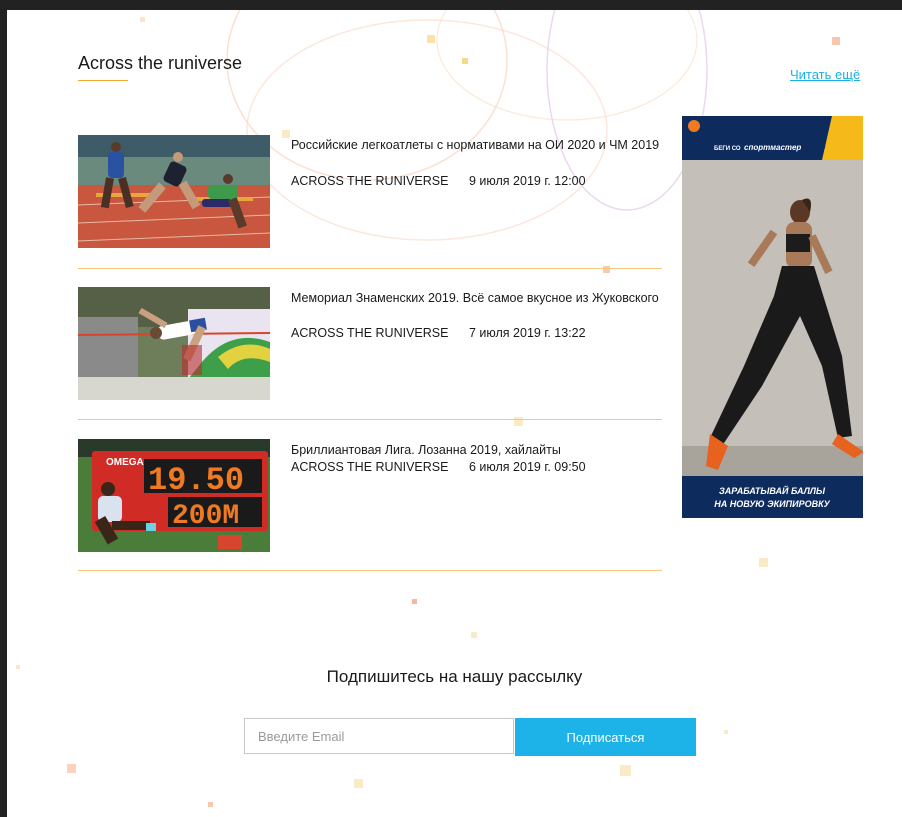 This screenshot has height=817, width=902. I want to click on read-more-link: Читать ещё, so click(825, 74).